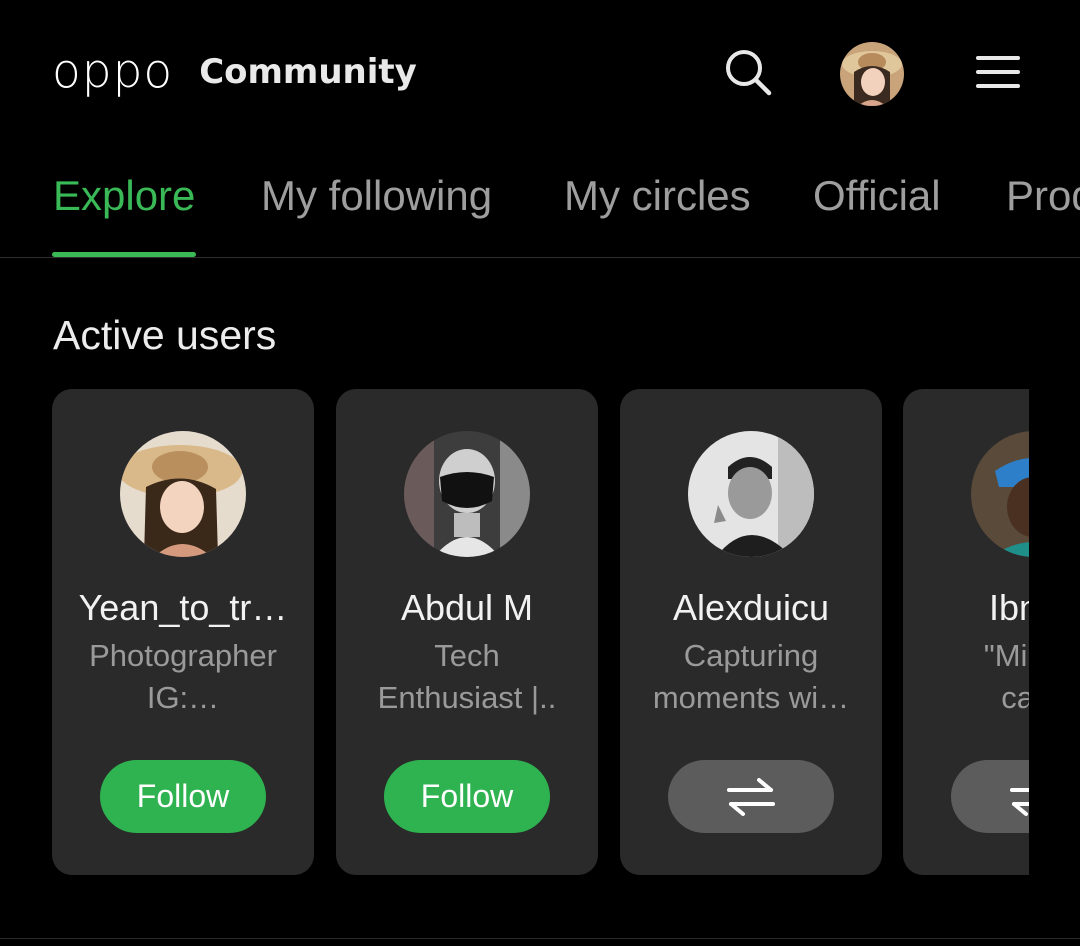  Describe the element at coordinates (1008, 607) in the screenshot. I see `user-name: Ibn M` at that location.